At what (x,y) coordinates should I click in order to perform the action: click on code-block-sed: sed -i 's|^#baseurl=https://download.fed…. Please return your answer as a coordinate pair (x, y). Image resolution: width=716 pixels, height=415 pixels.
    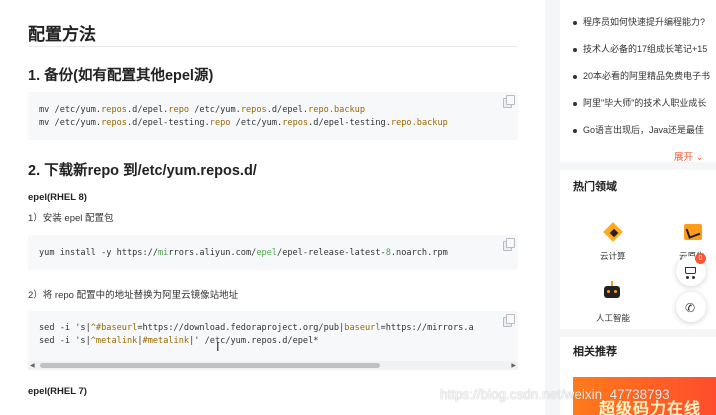
    Looking at the image, I should click on (273, 336).